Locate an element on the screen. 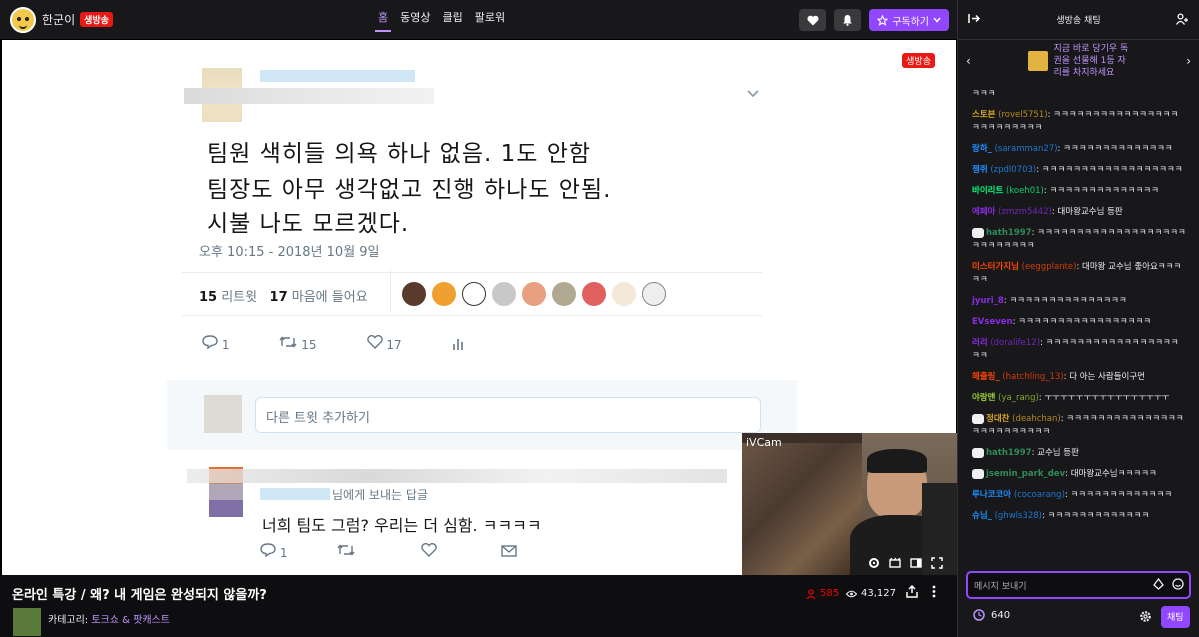 The width and height of the screenshot is (1199, 637). chat-username: 젱쥐 is located at coordinates (980, 170).